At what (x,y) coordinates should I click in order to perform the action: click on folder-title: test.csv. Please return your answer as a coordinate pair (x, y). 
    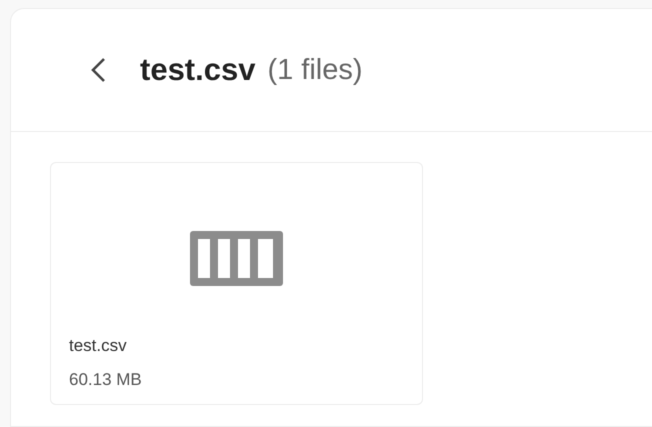
    Looking at the image, I should click on (198, 70).